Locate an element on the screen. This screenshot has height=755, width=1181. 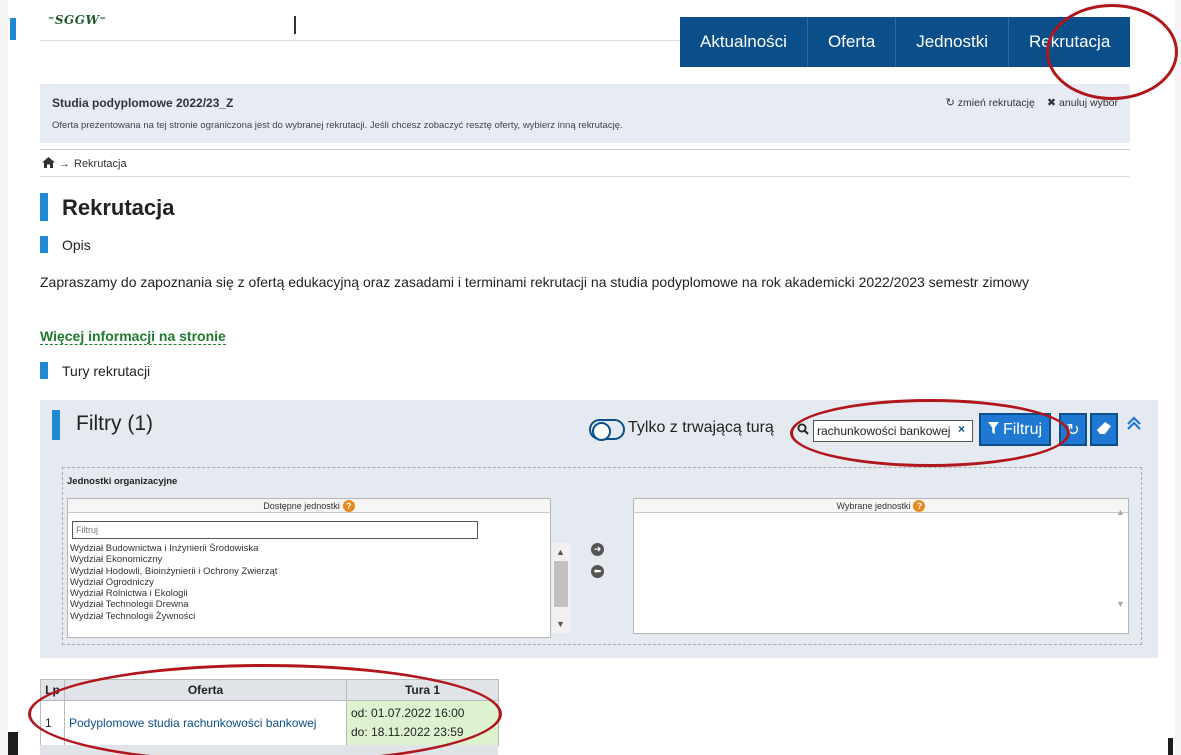
close-icon: ✖ is located at coordinates (1051, 103).